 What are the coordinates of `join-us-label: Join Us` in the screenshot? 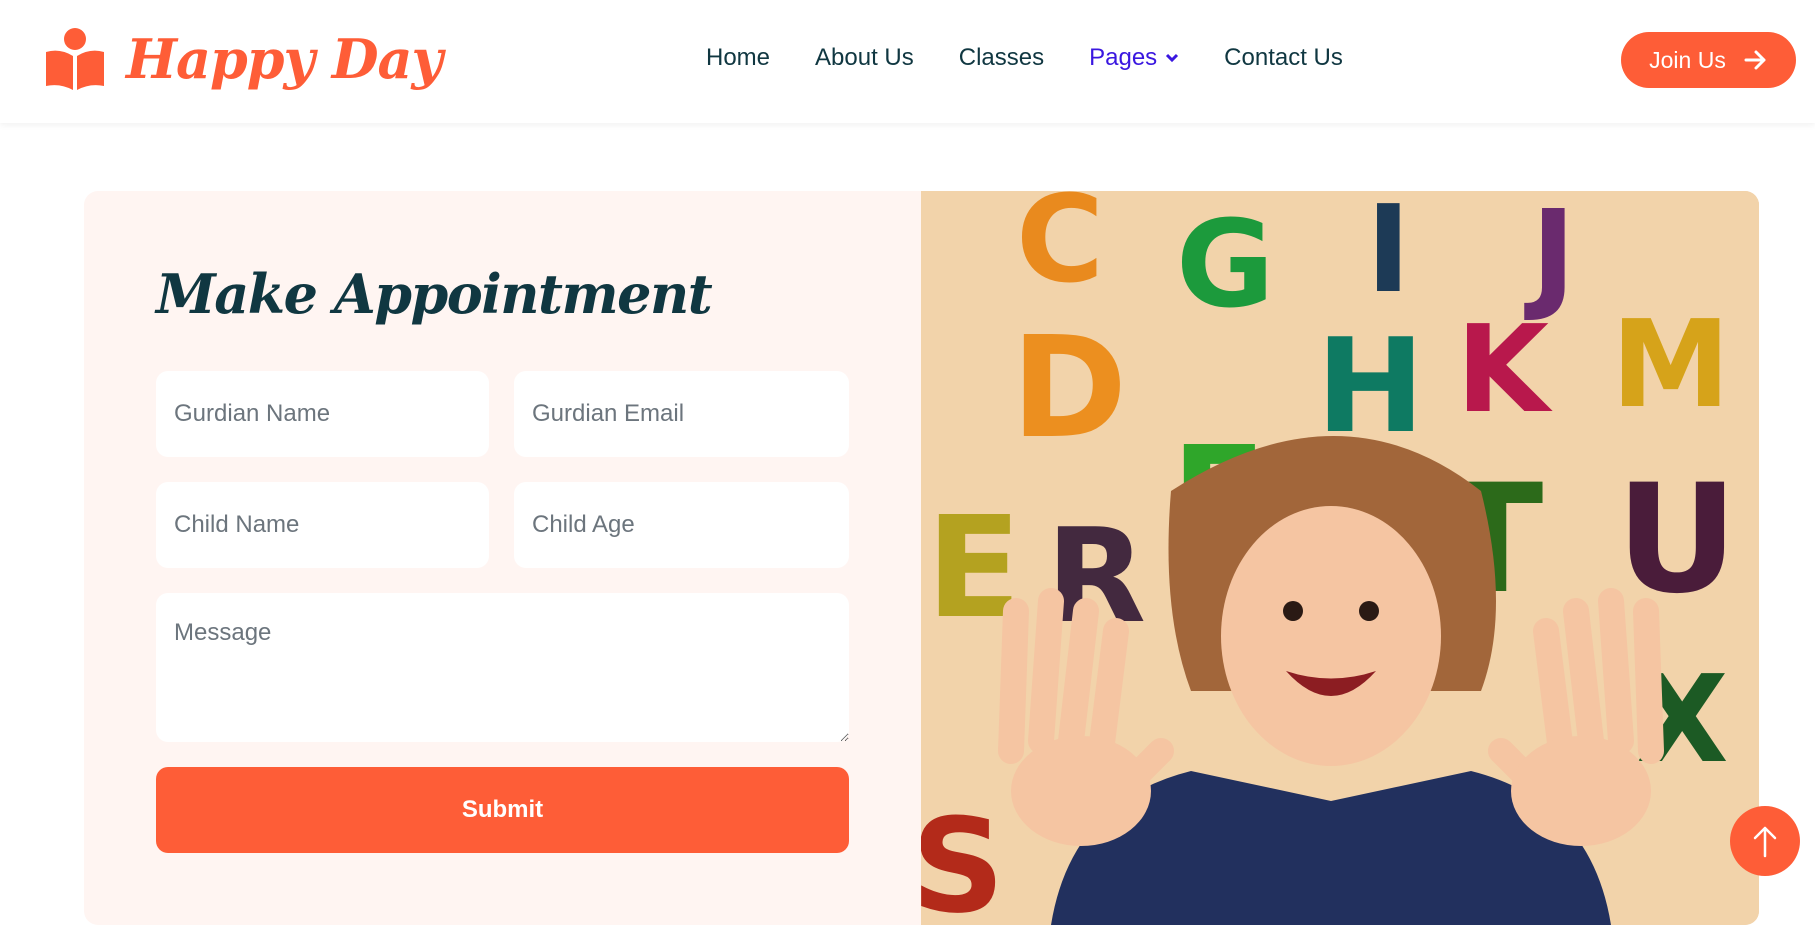 It's located at (1687, 59).